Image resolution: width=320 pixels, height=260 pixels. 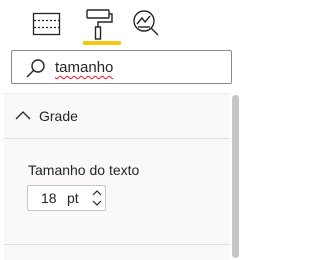 I want to click on tab-fields, so click(x=46, y=24).